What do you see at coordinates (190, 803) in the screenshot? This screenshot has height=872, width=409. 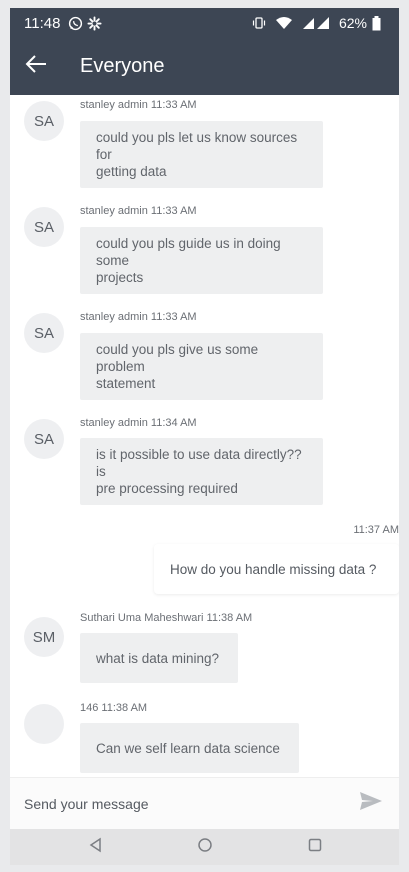 I see `message-input` at bounding box center [190, 803].